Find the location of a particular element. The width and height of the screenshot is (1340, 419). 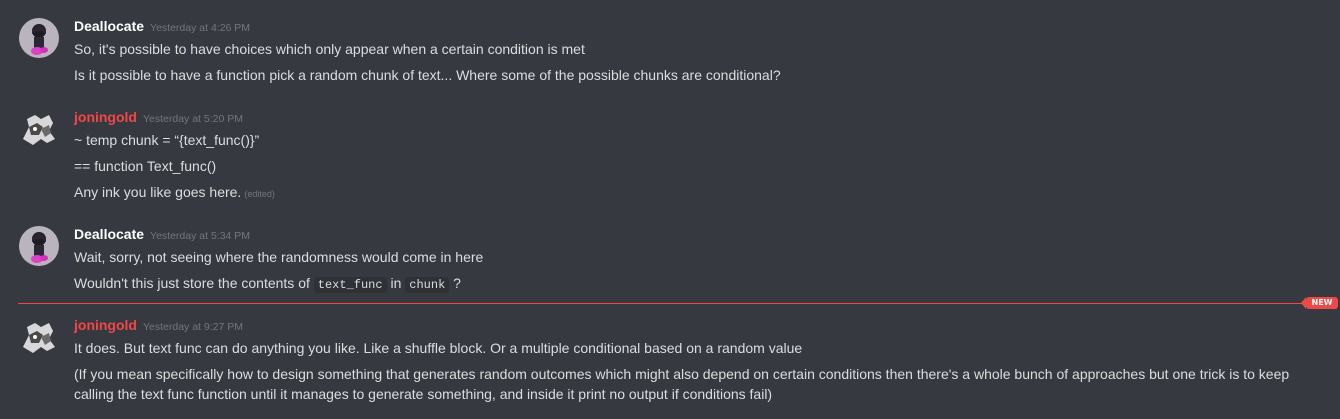

timestamp: Yesterday at 4:26 PM is located at coordinates (200, 28).